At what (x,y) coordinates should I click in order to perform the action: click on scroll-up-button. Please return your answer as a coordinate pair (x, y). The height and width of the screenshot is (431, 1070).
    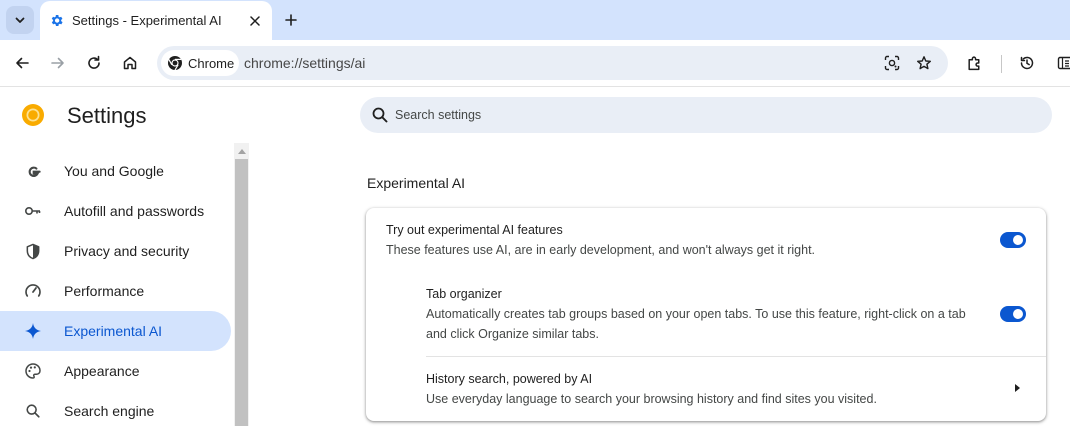
    Looking at the image, I should click on (241, 150).